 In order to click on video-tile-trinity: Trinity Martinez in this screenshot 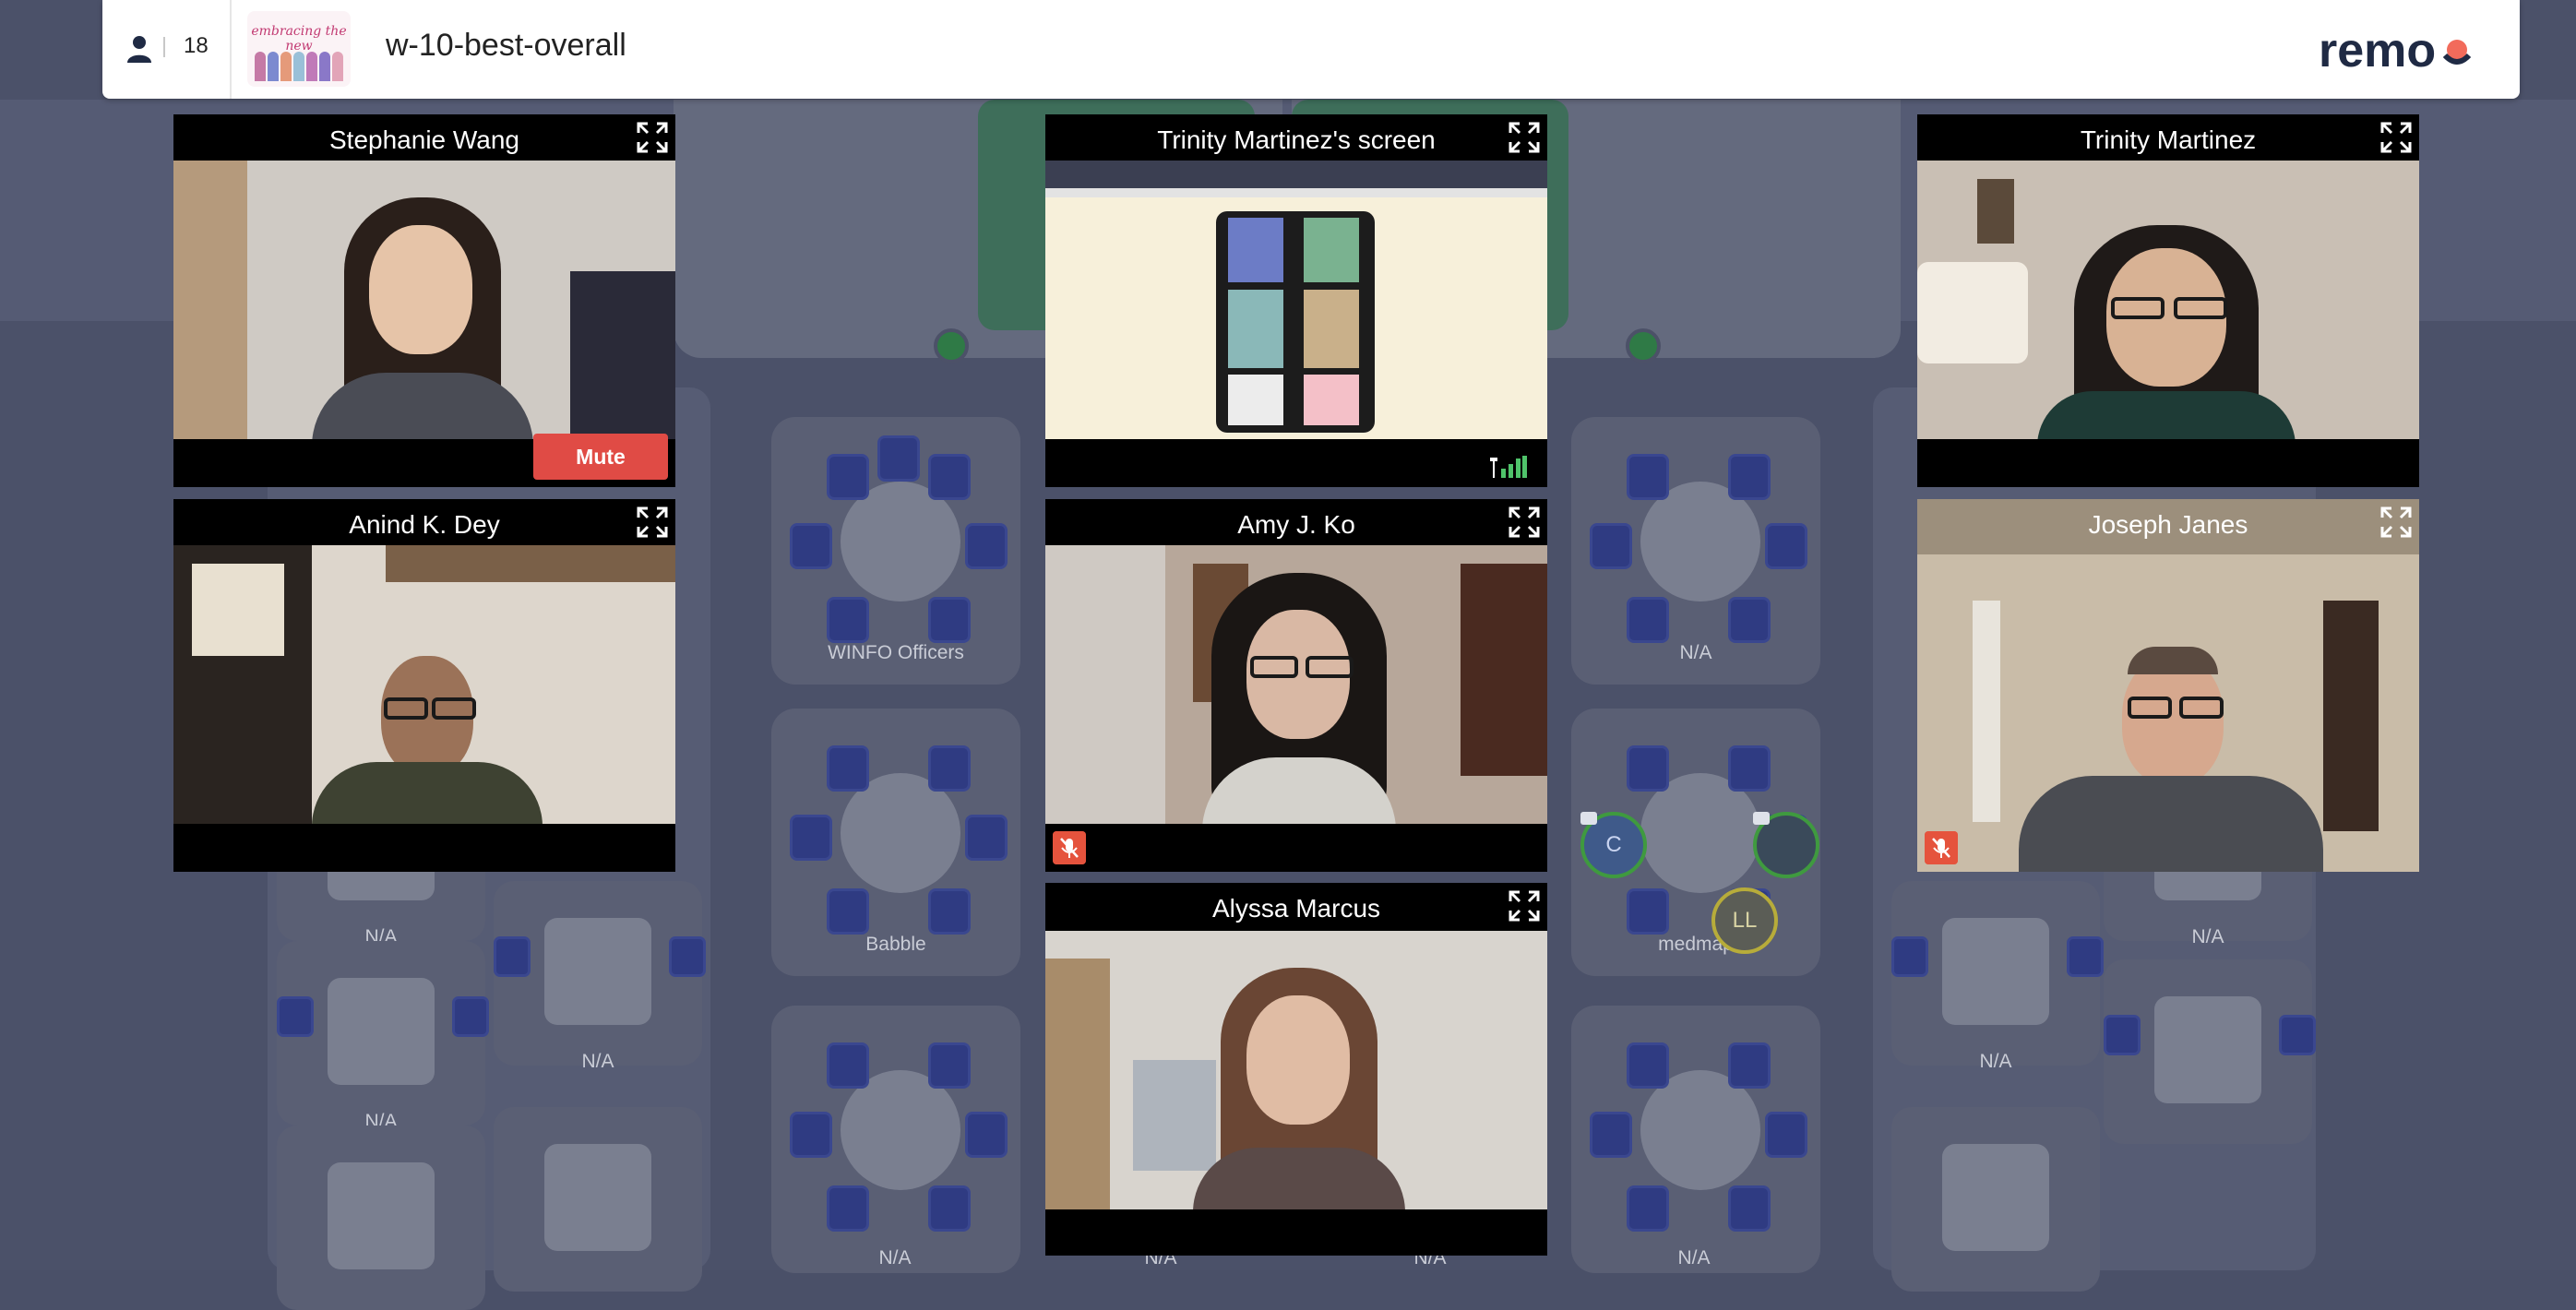, I will do `click(2168, 300)`.